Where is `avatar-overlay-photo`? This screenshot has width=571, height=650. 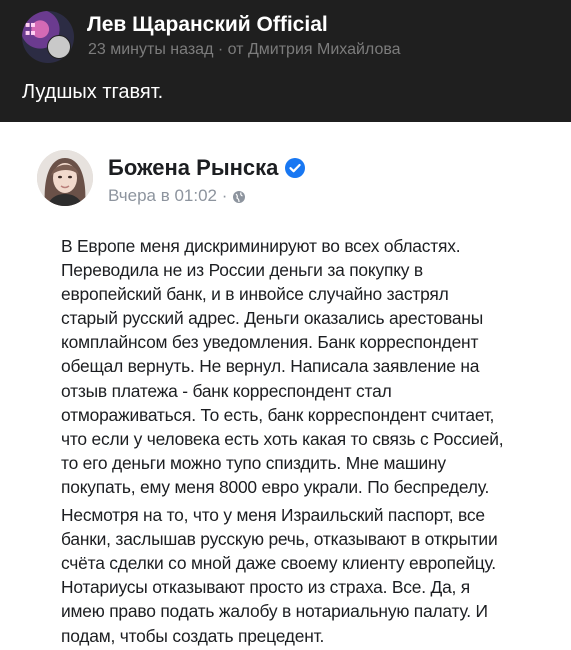 avatar-overlay-photo is located at coordinates (59, 47).